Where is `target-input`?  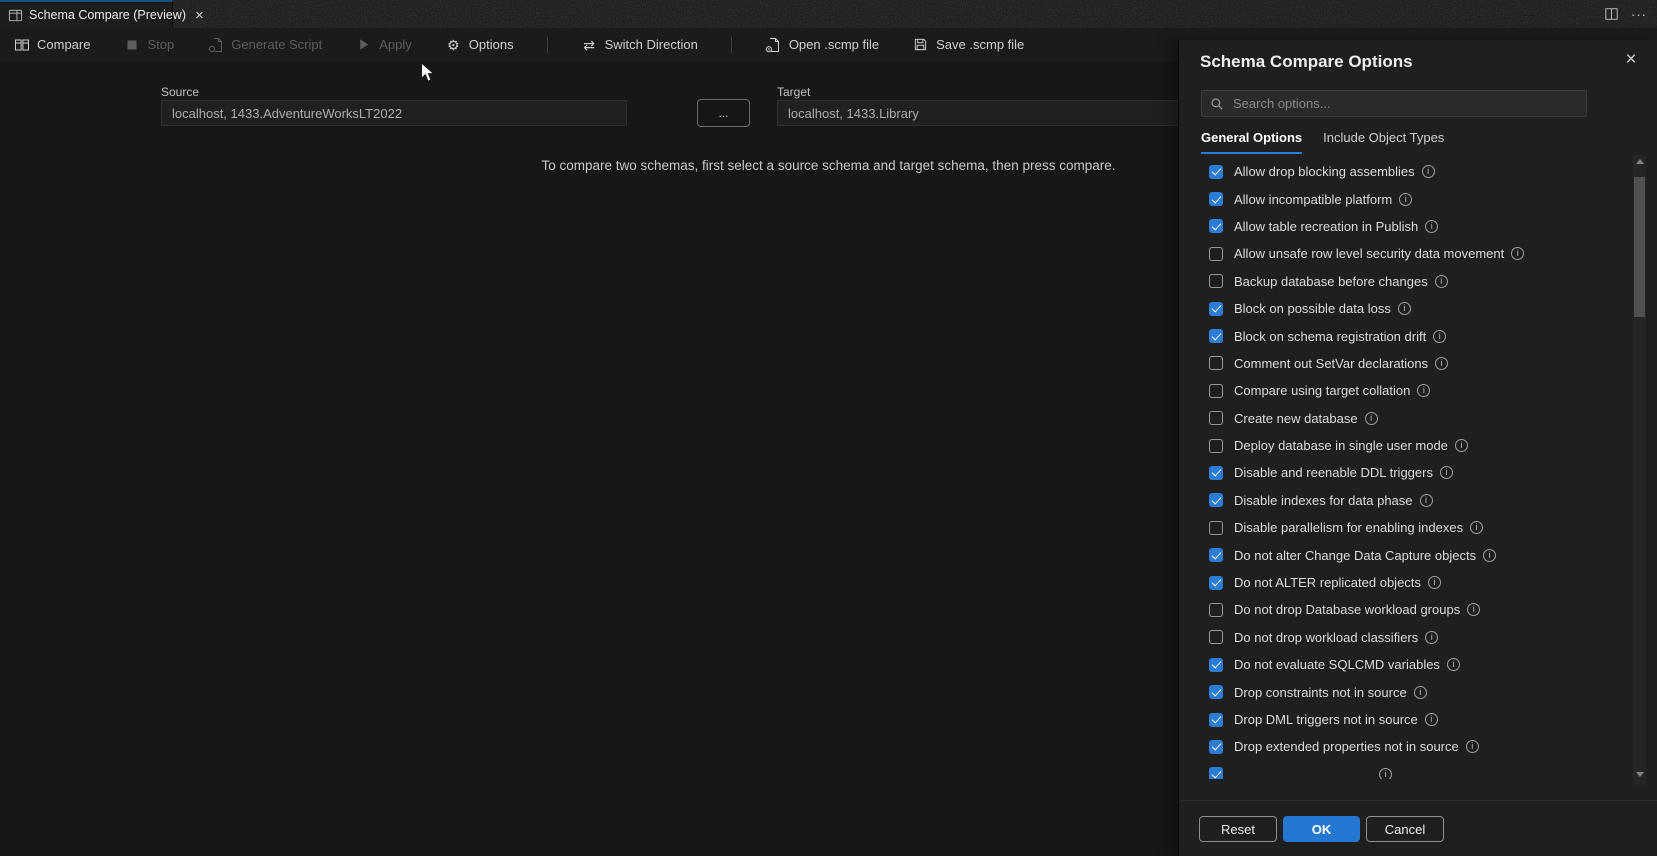 target-input is located at coordinates (977, 113).